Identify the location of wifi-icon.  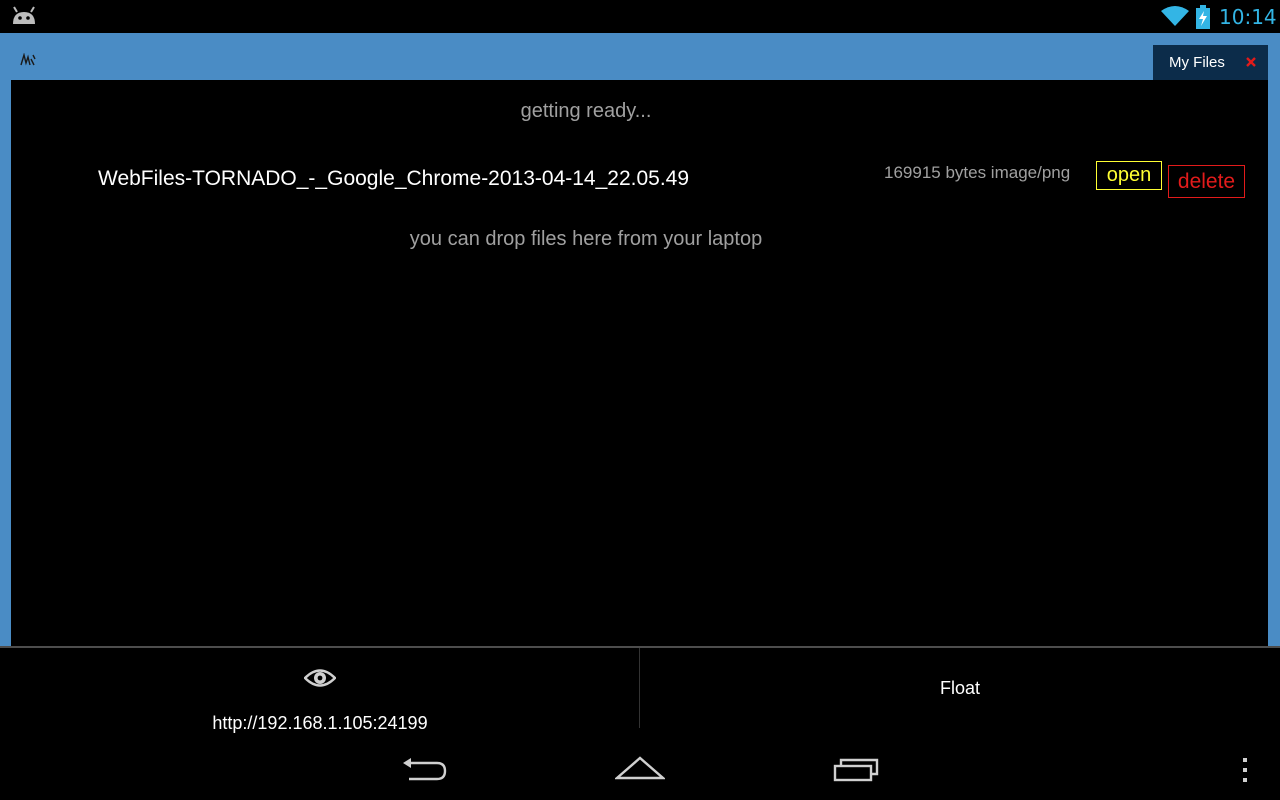
(1175, 16).